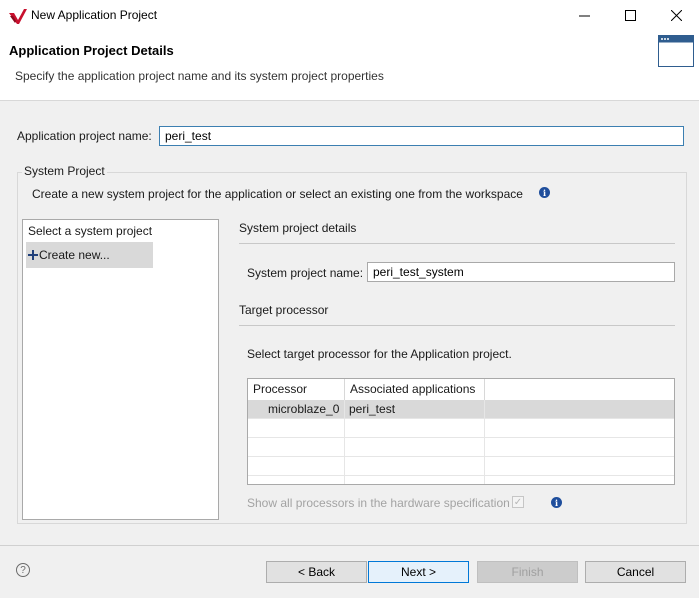  What do you see at coordinates (421, 136) in the screenshot?
I see `app-name-input: peri_test` at bounding box center [421, 136].